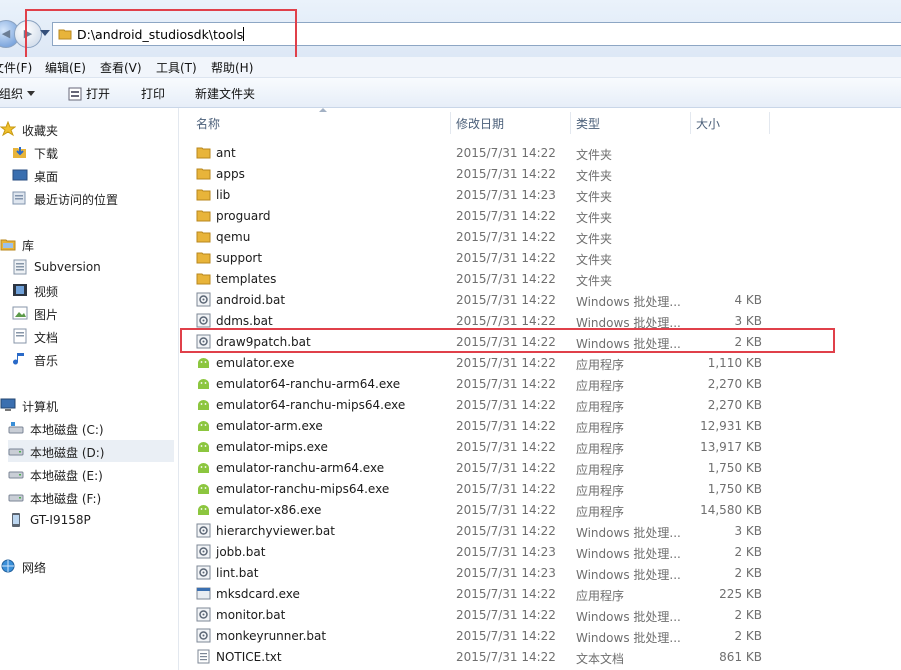  What do you see at coordinates (223, 195) in the screenshot?
I see `file-name: lib` at bounding box center [223, 195].